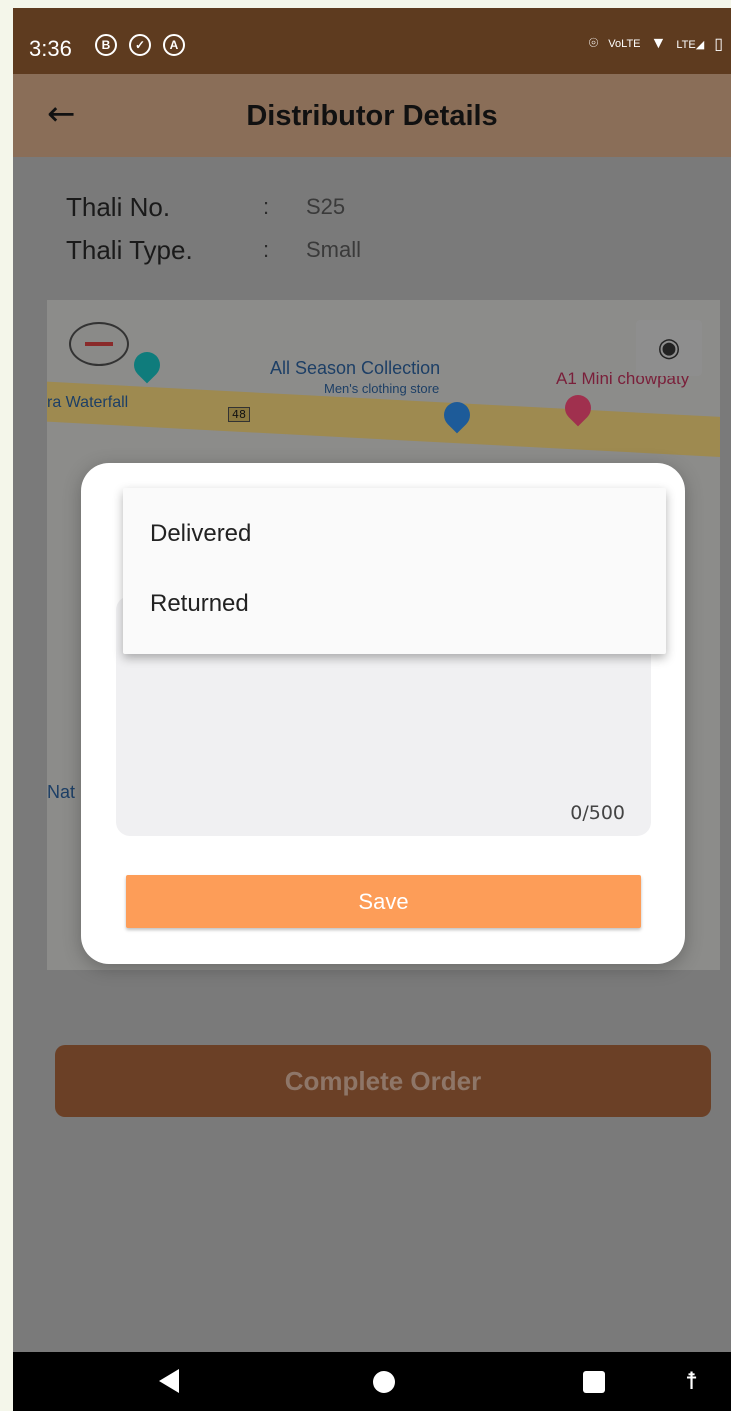 The width and height of the screenshot is (731, 1411). Describe the element at coordinates (394, 604) in the screenshot. I see `dropdown-item-returned: Returned` at that location.